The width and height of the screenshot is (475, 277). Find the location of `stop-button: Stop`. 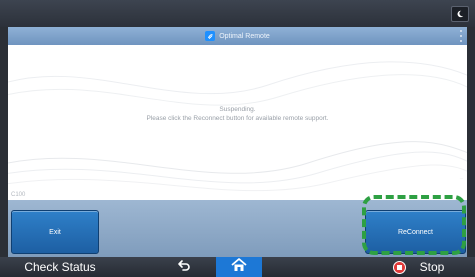

stop-button: Stop is located at coordinates (418, 267).